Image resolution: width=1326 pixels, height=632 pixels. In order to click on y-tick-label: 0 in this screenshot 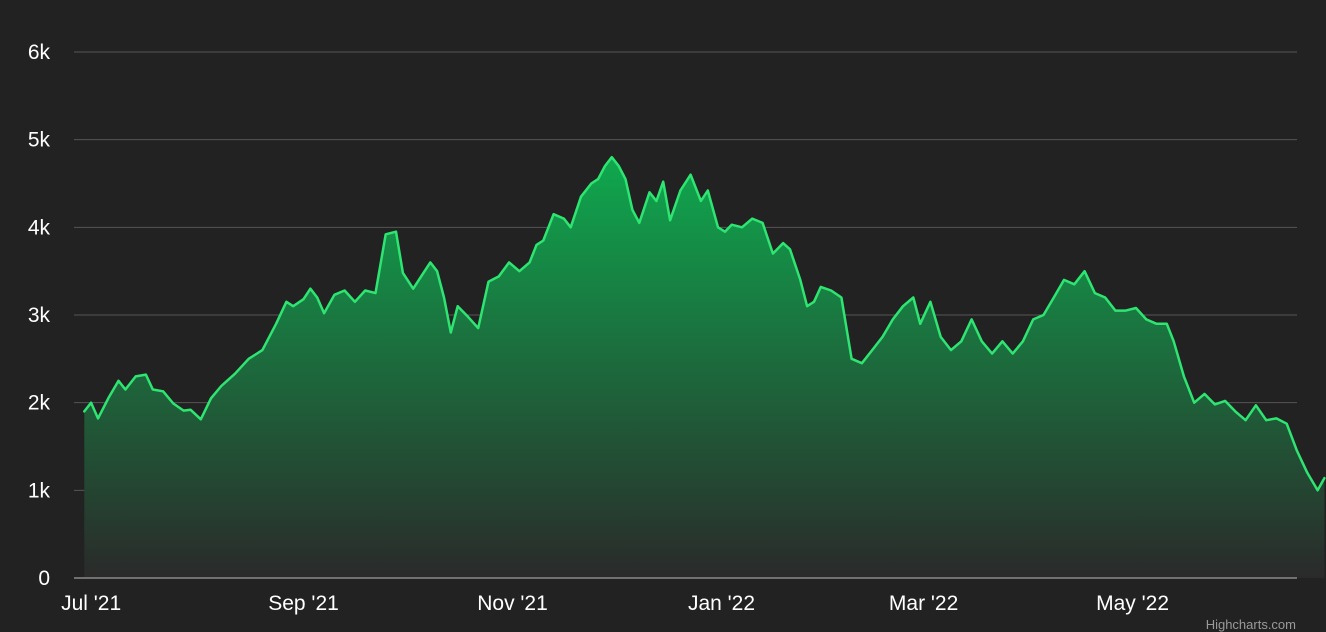, I will do `click(44, 578)`.